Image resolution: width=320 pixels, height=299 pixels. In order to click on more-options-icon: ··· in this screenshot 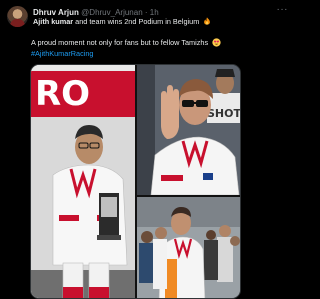, I will do `click(283, 9)`.